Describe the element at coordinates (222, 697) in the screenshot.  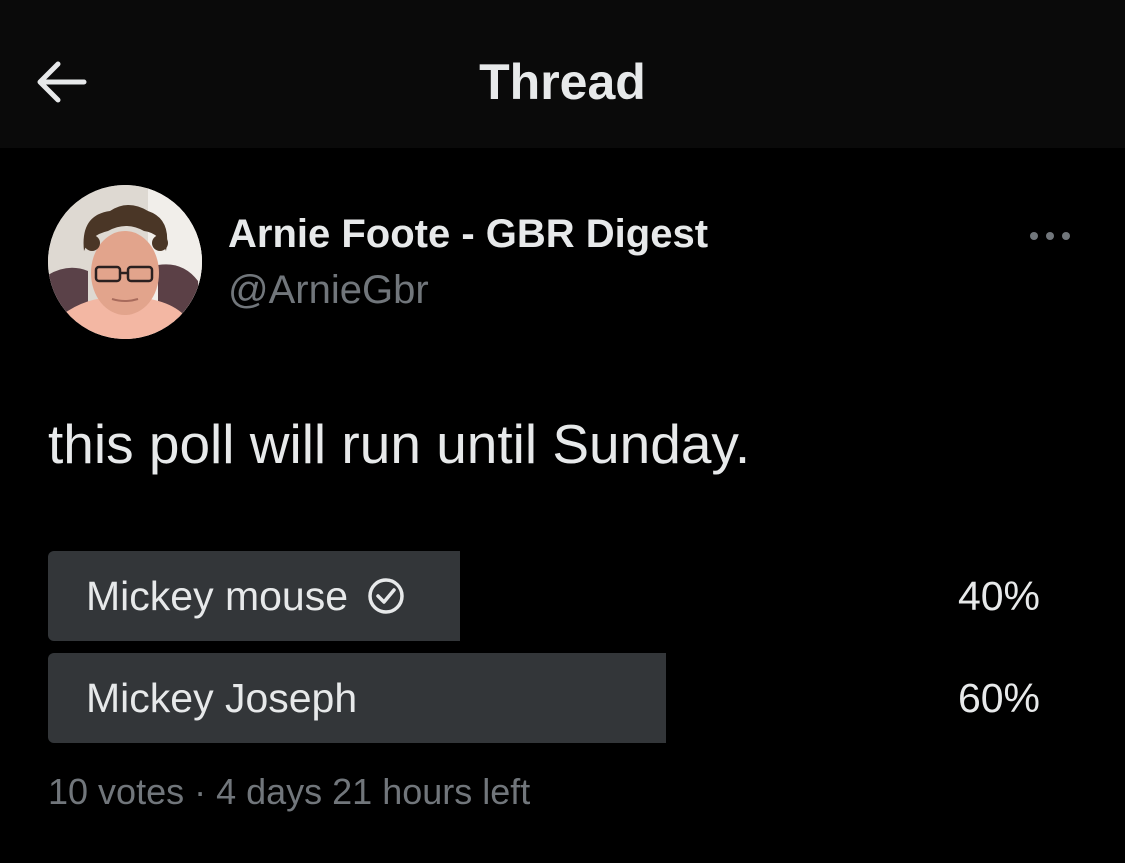
I see `poll-option-label: Mickey Joseph` at that location.